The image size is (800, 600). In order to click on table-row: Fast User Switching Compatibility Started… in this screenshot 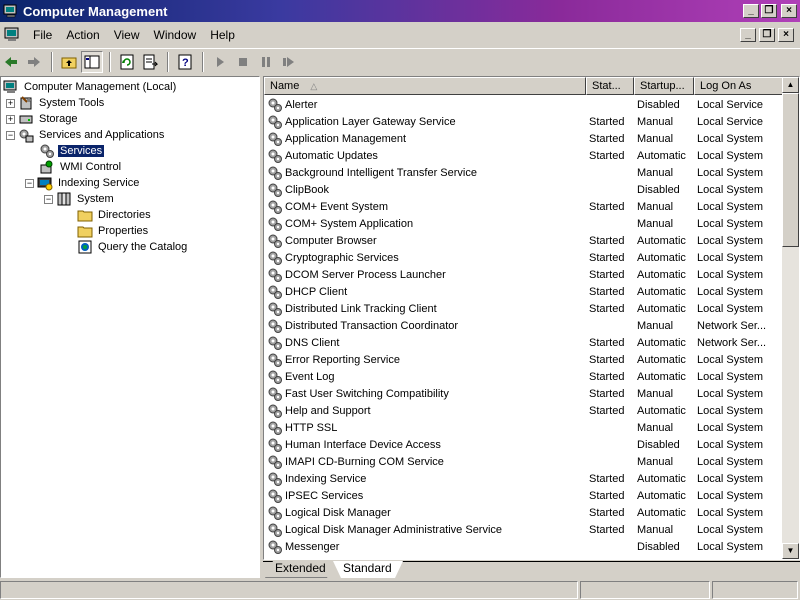, I will do `click(524, 393)`.